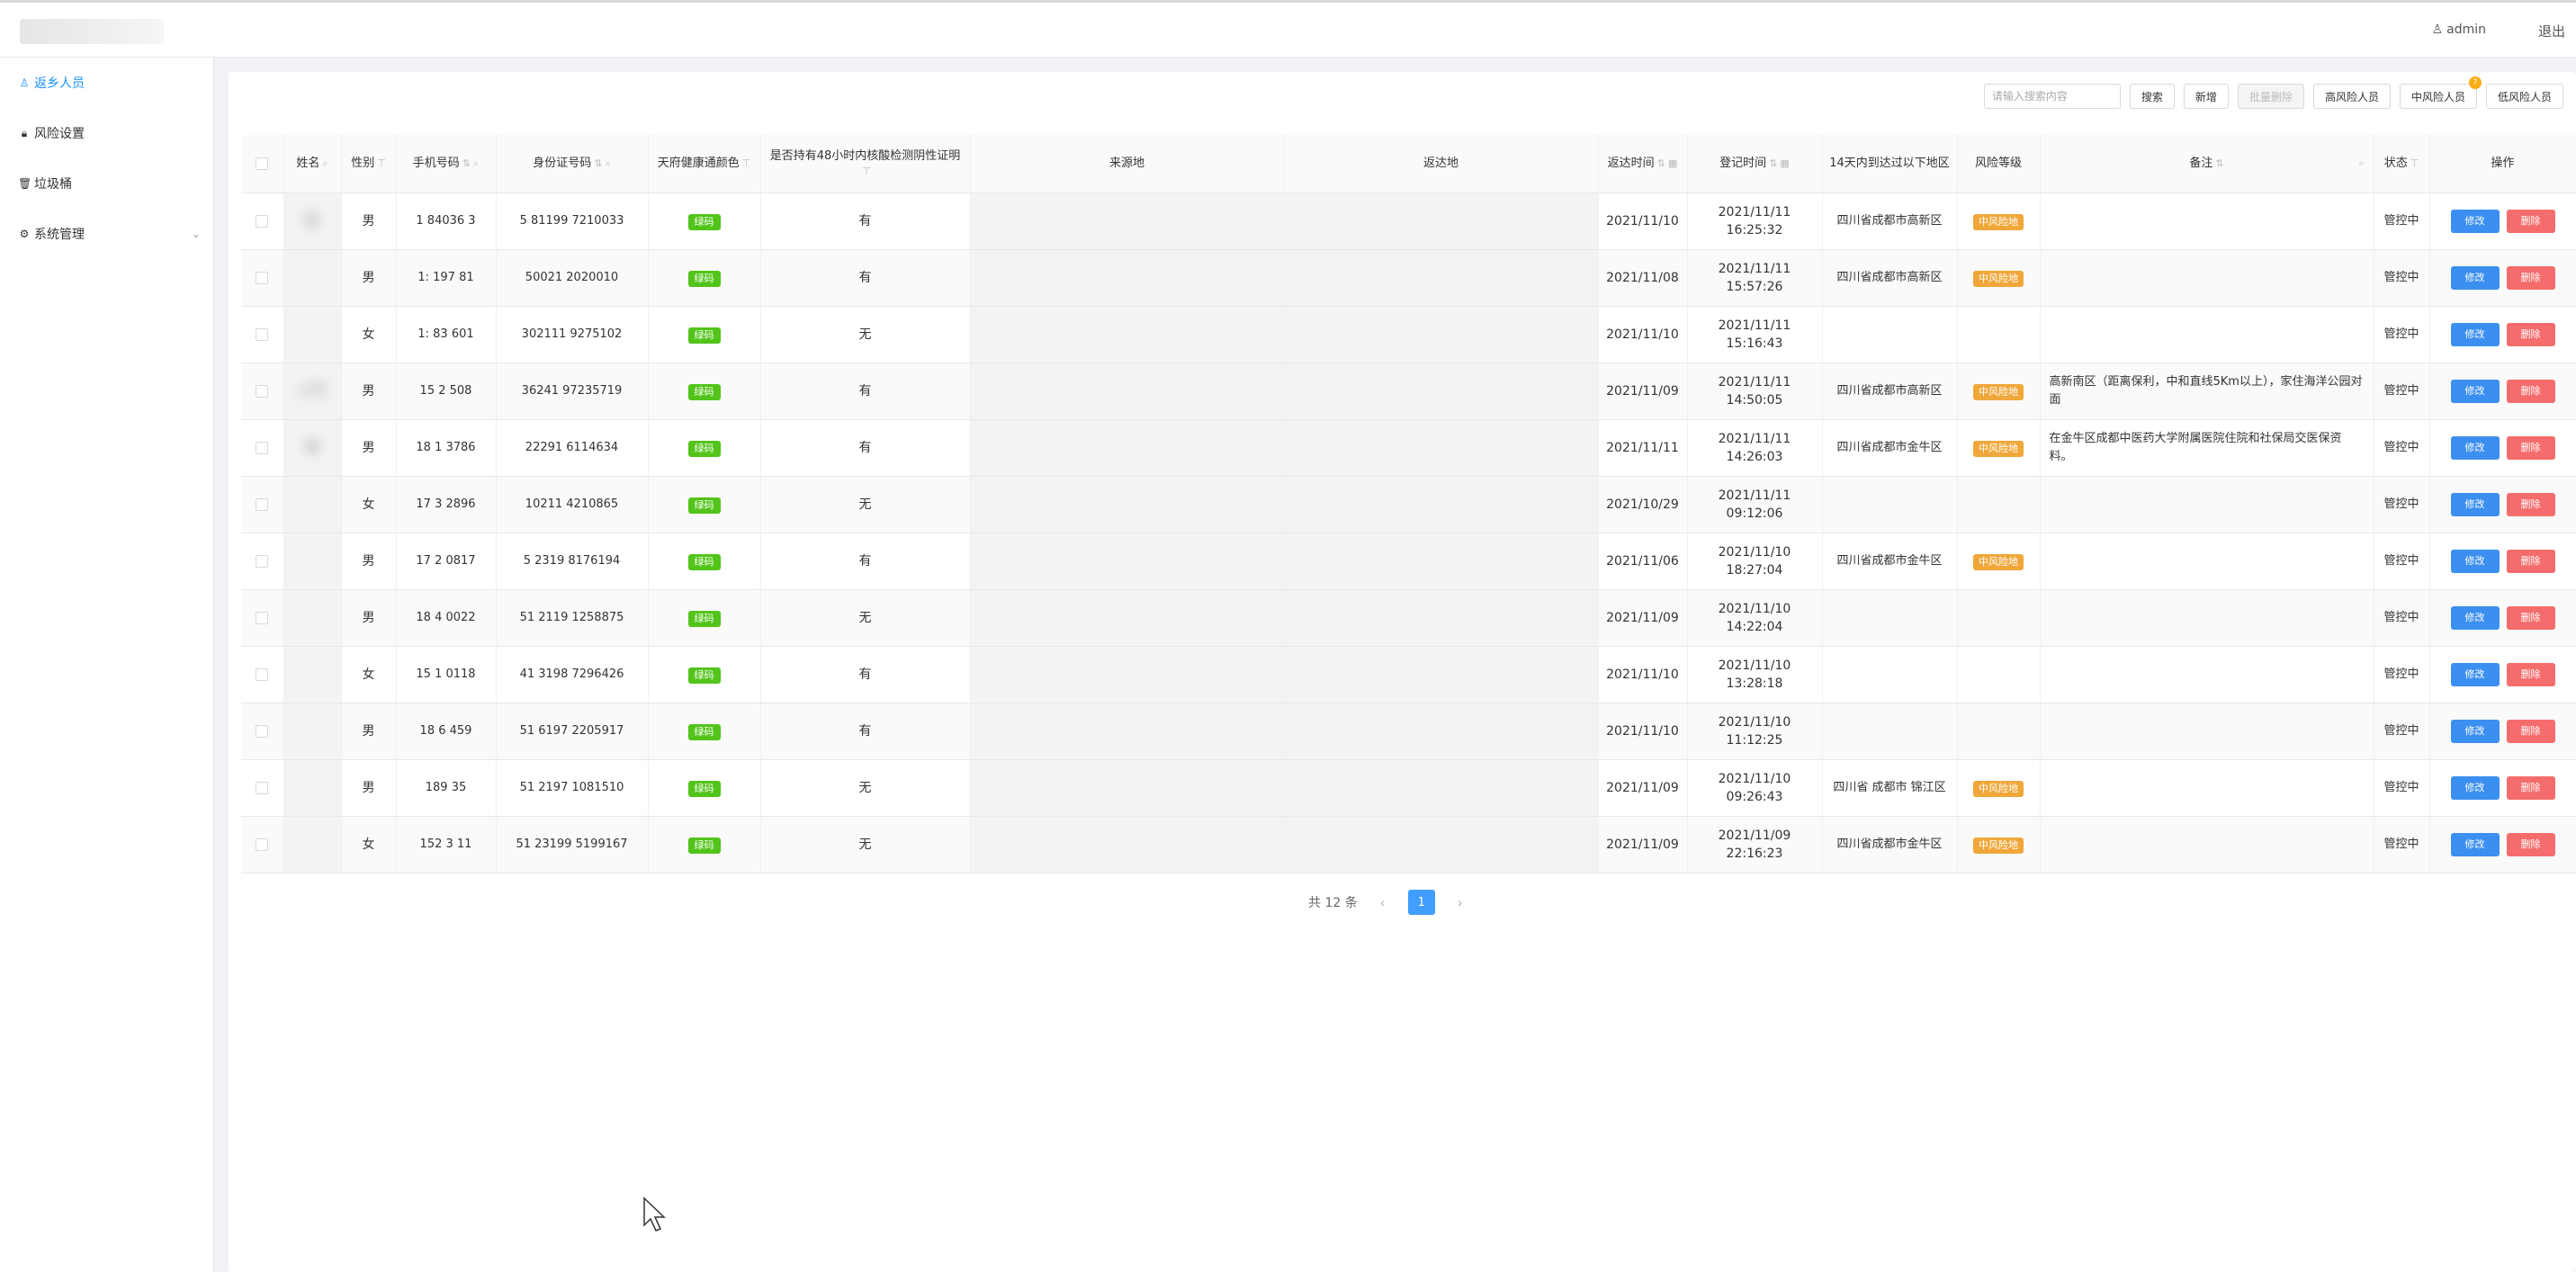 The height and width of the screenshot is (1272, 2576). Describe the element at coordinates (2152, 96) in the screenshot. I see `search-button: 搜索` at that location.